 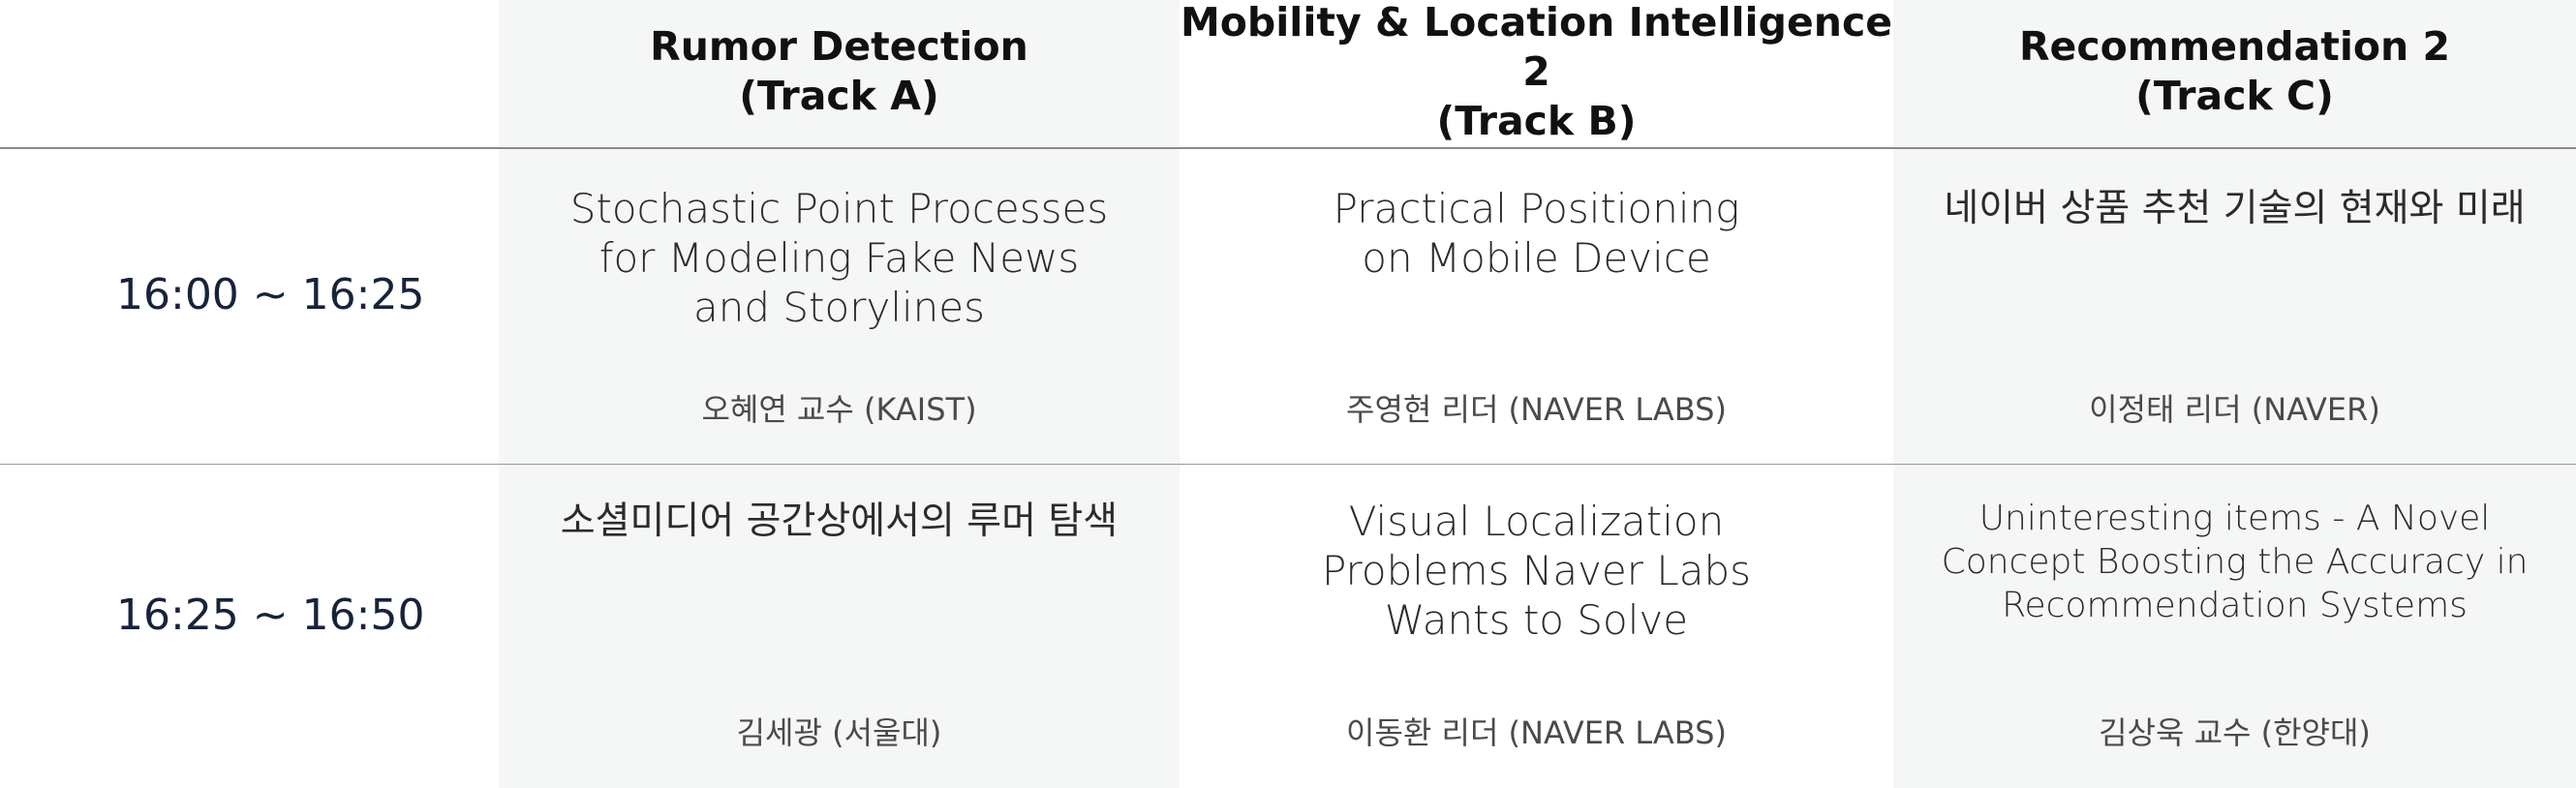 What do you see at coordinates (839, 409) in the screenshot?
I see `talk-speaker: 오혜연 교수 (KAIST)` at bounding box center [839, 409].